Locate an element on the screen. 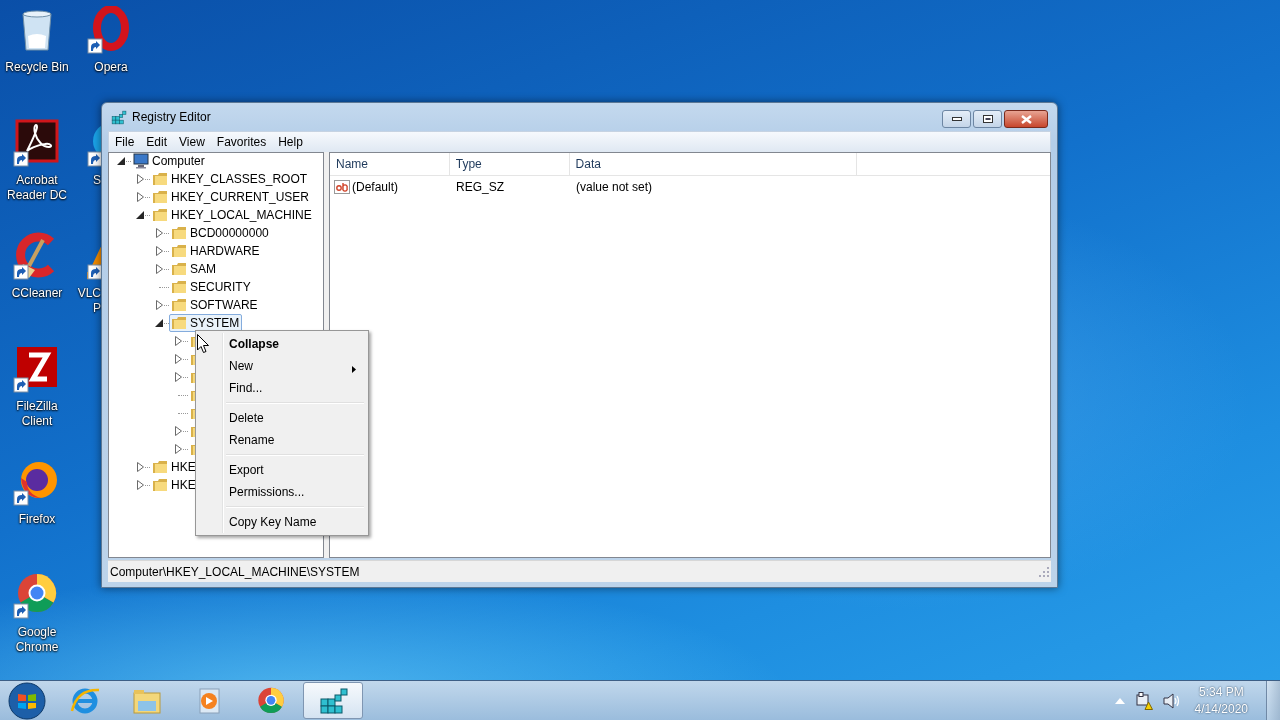  menu-item: New is located at coordinates (282, 366).